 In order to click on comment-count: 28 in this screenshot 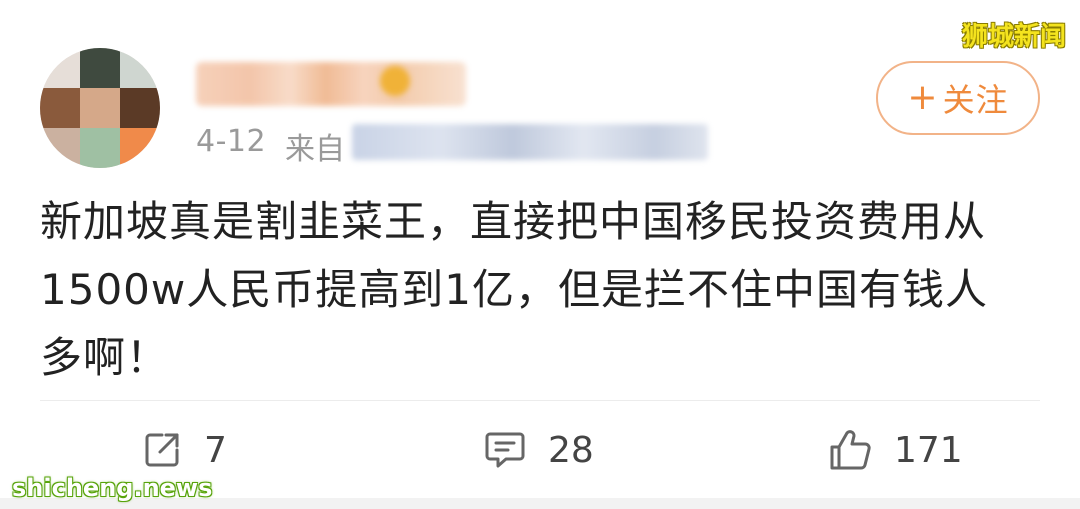, I will do `click(571, 450)`.